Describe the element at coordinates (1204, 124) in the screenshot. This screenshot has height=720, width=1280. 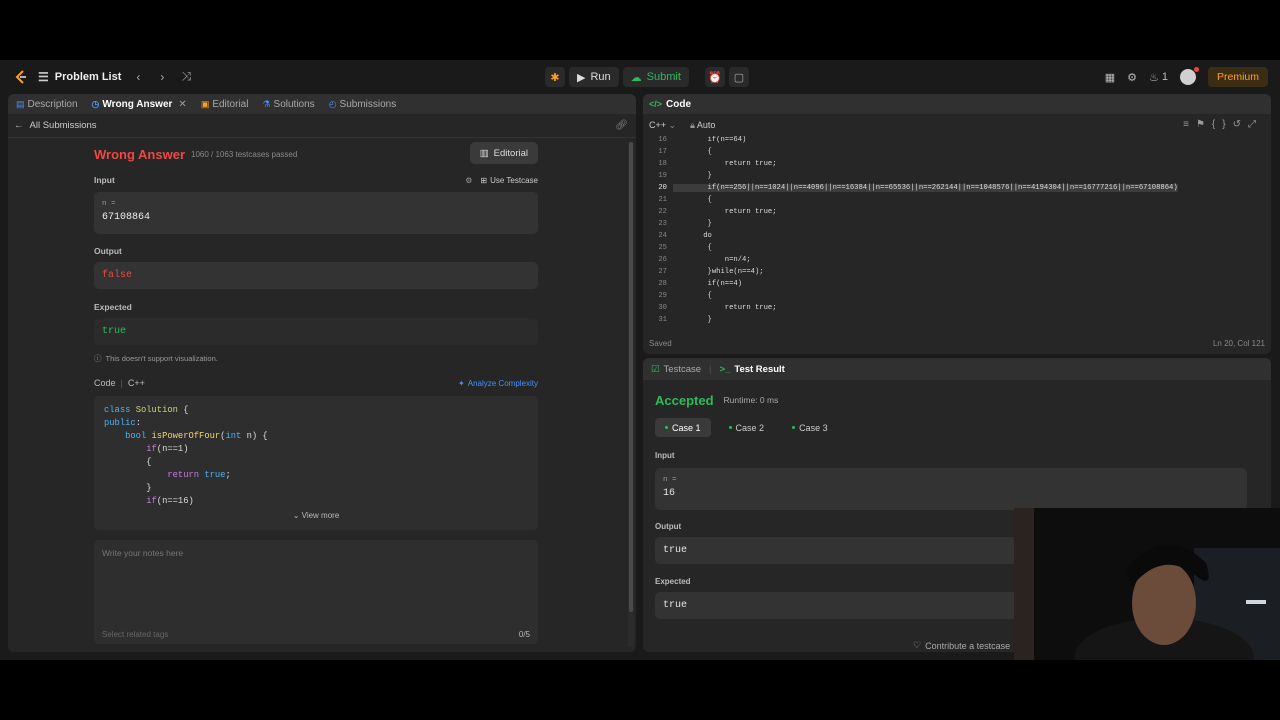
I see `bookmark-icon: ⚑` at that location.